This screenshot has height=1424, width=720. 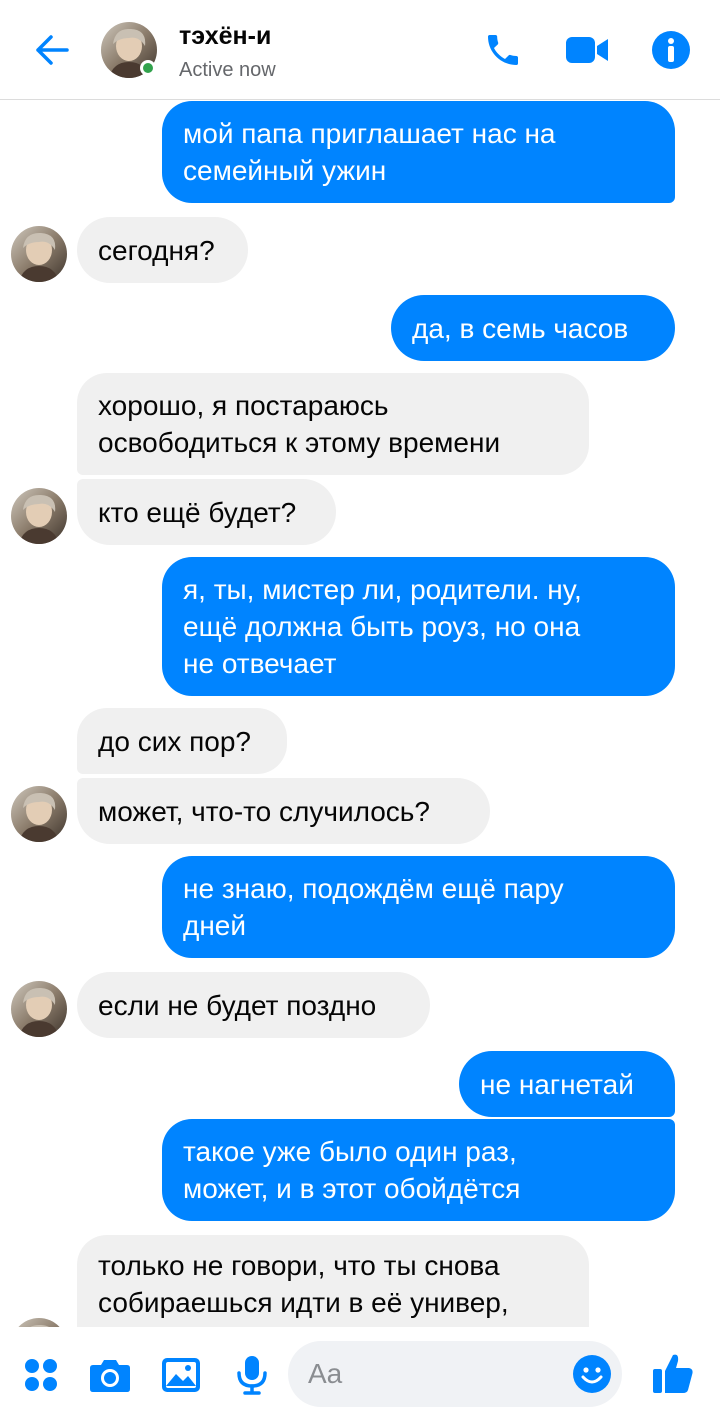 What do you see at coordinates (567, 1084) in the screenshot?
I see `message-bubble-outgoing: не нагнетай` at bounding box center [567, 1084].